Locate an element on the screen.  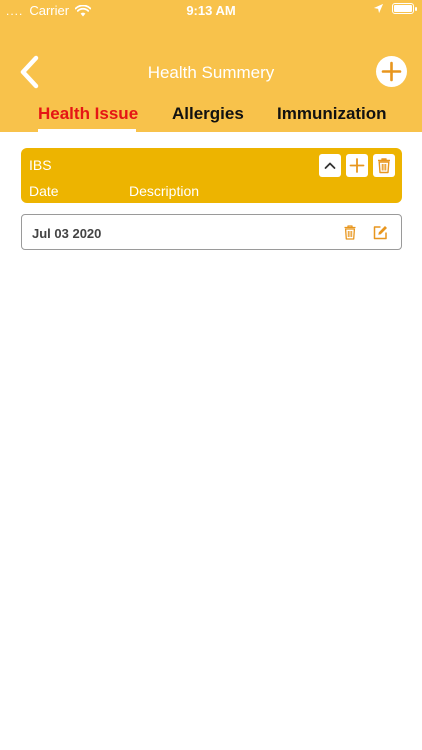
chevron-up-icon is located at coordinates (330, 165).